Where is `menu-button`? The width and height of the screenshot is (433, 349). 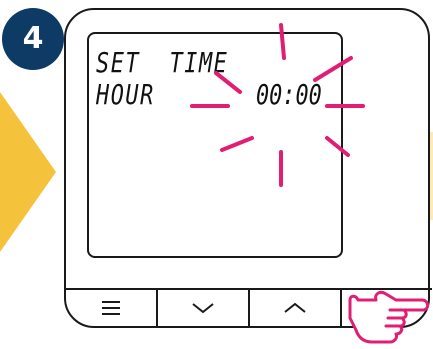 menu-button is located at coordinates (112, 308).